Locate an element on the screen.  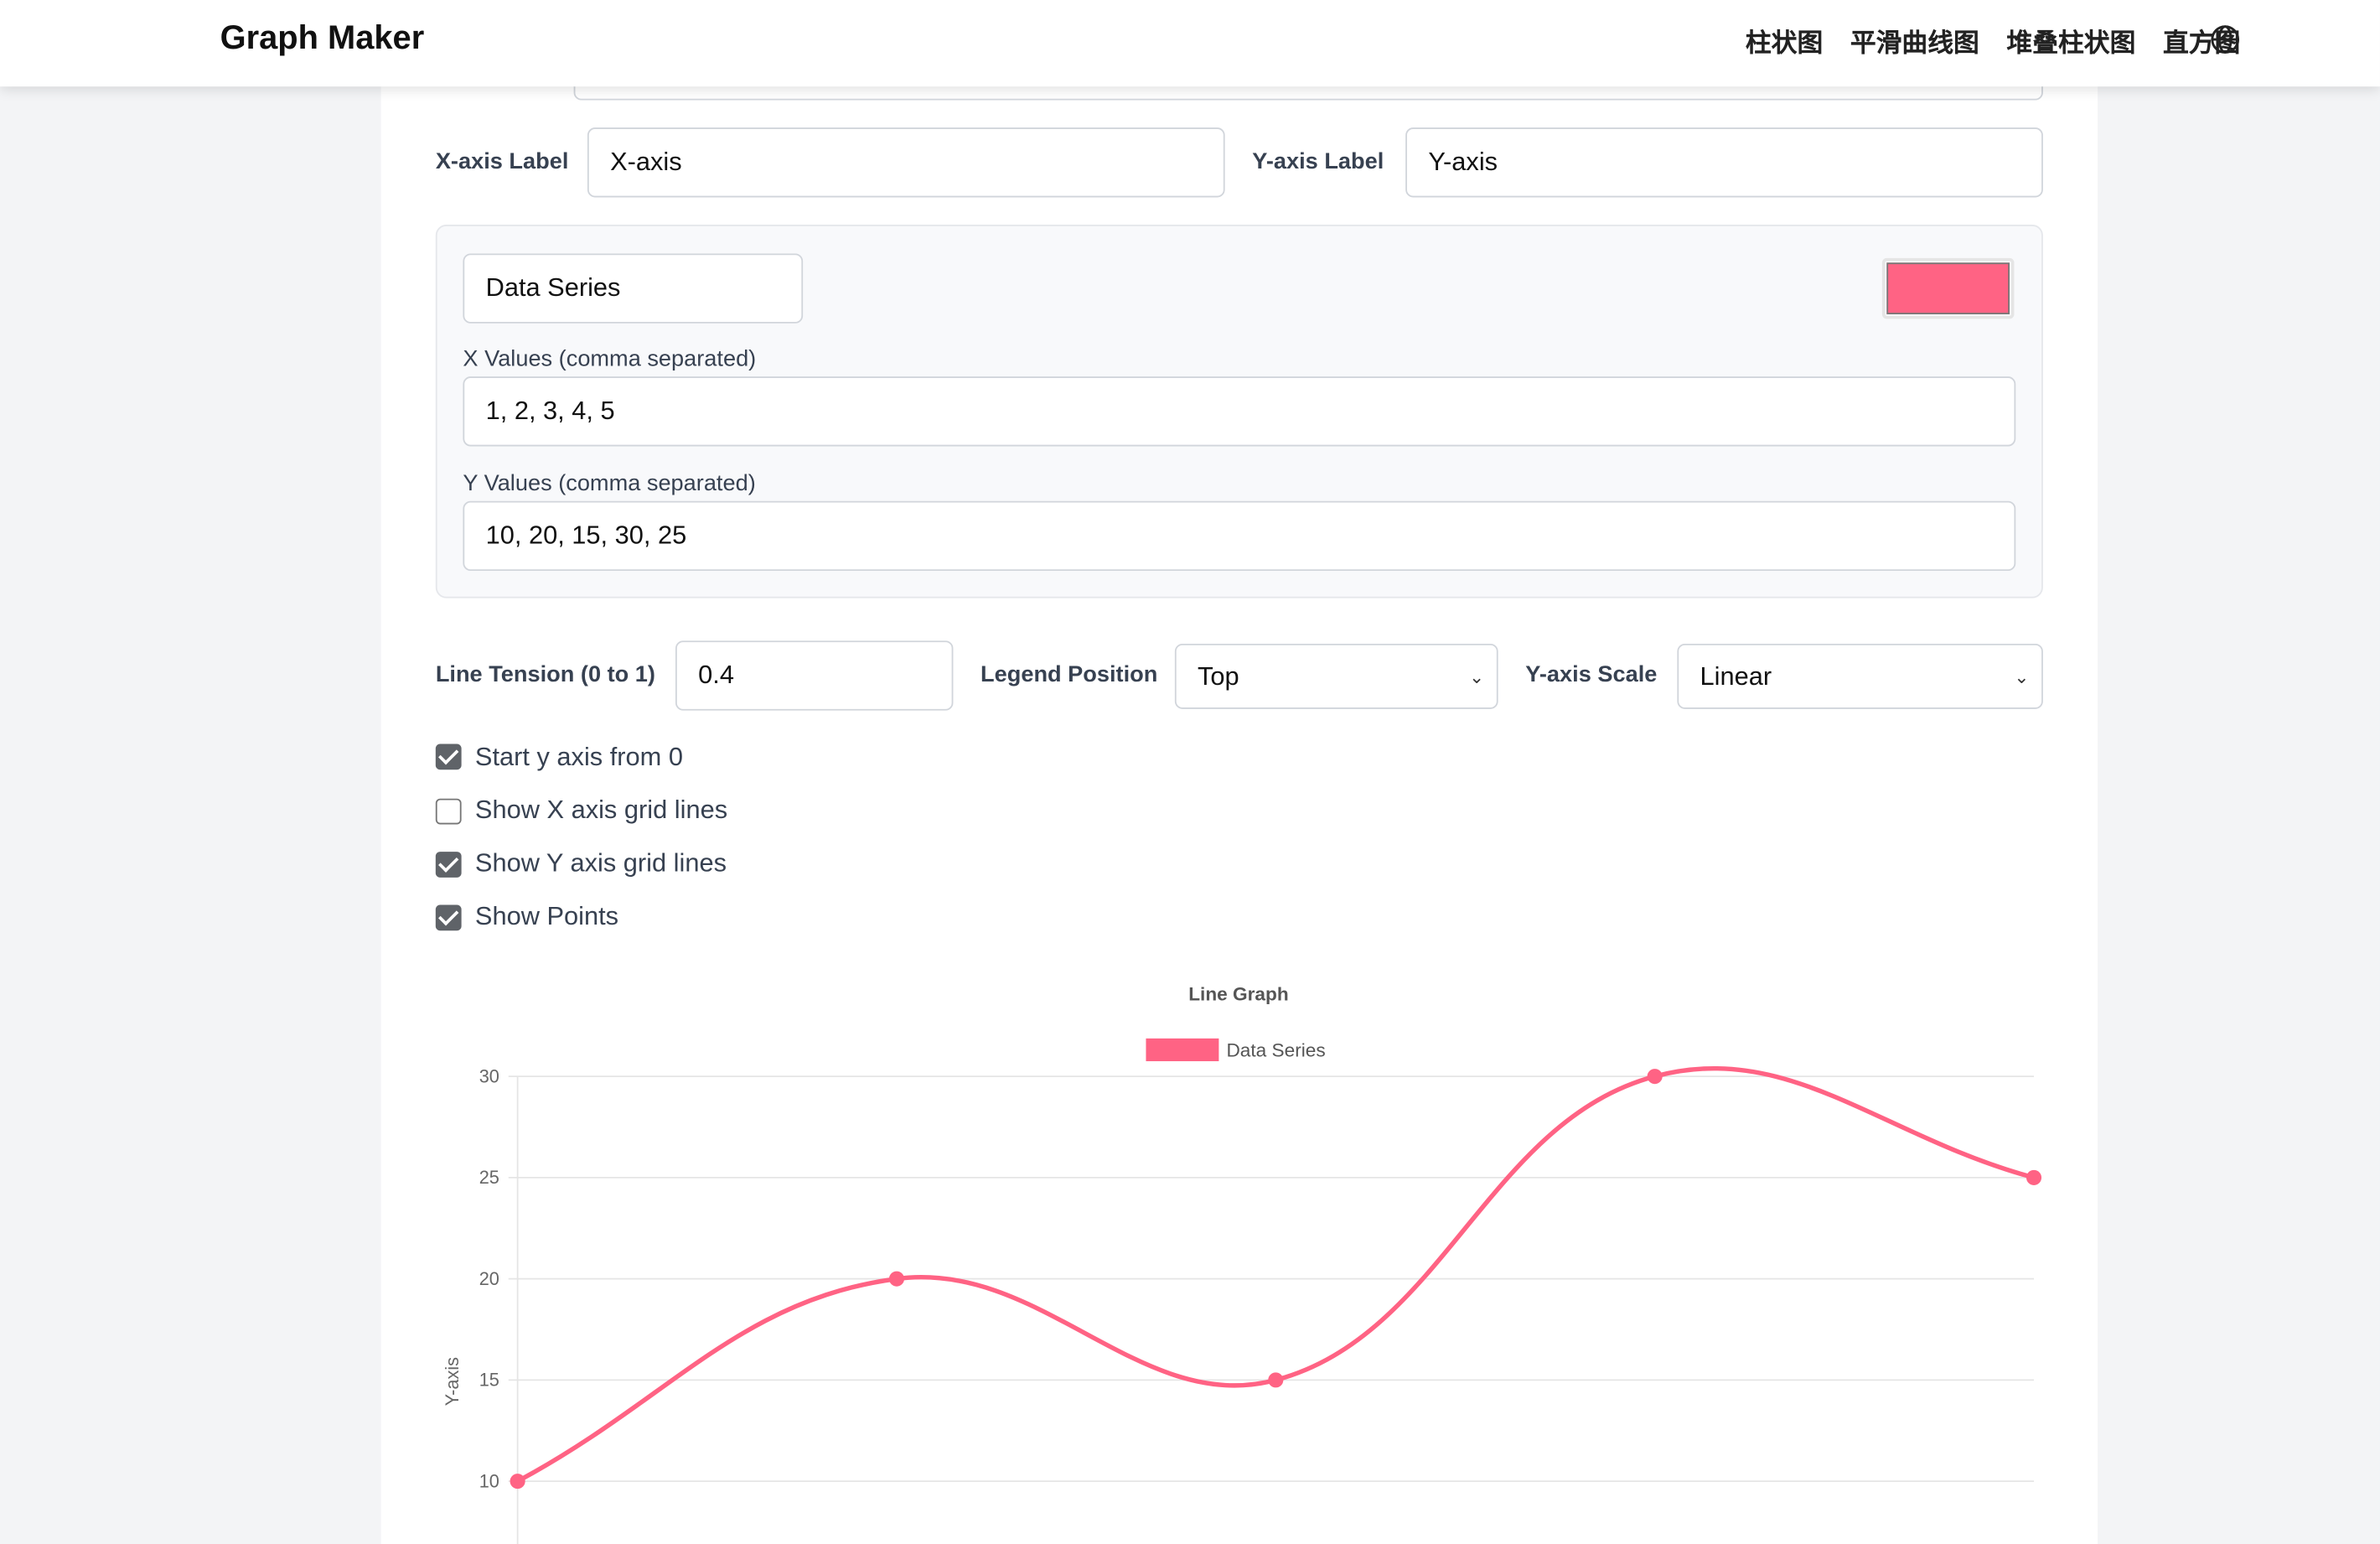
brand-logo: Graph Maker is located at coordinates (322, 38).